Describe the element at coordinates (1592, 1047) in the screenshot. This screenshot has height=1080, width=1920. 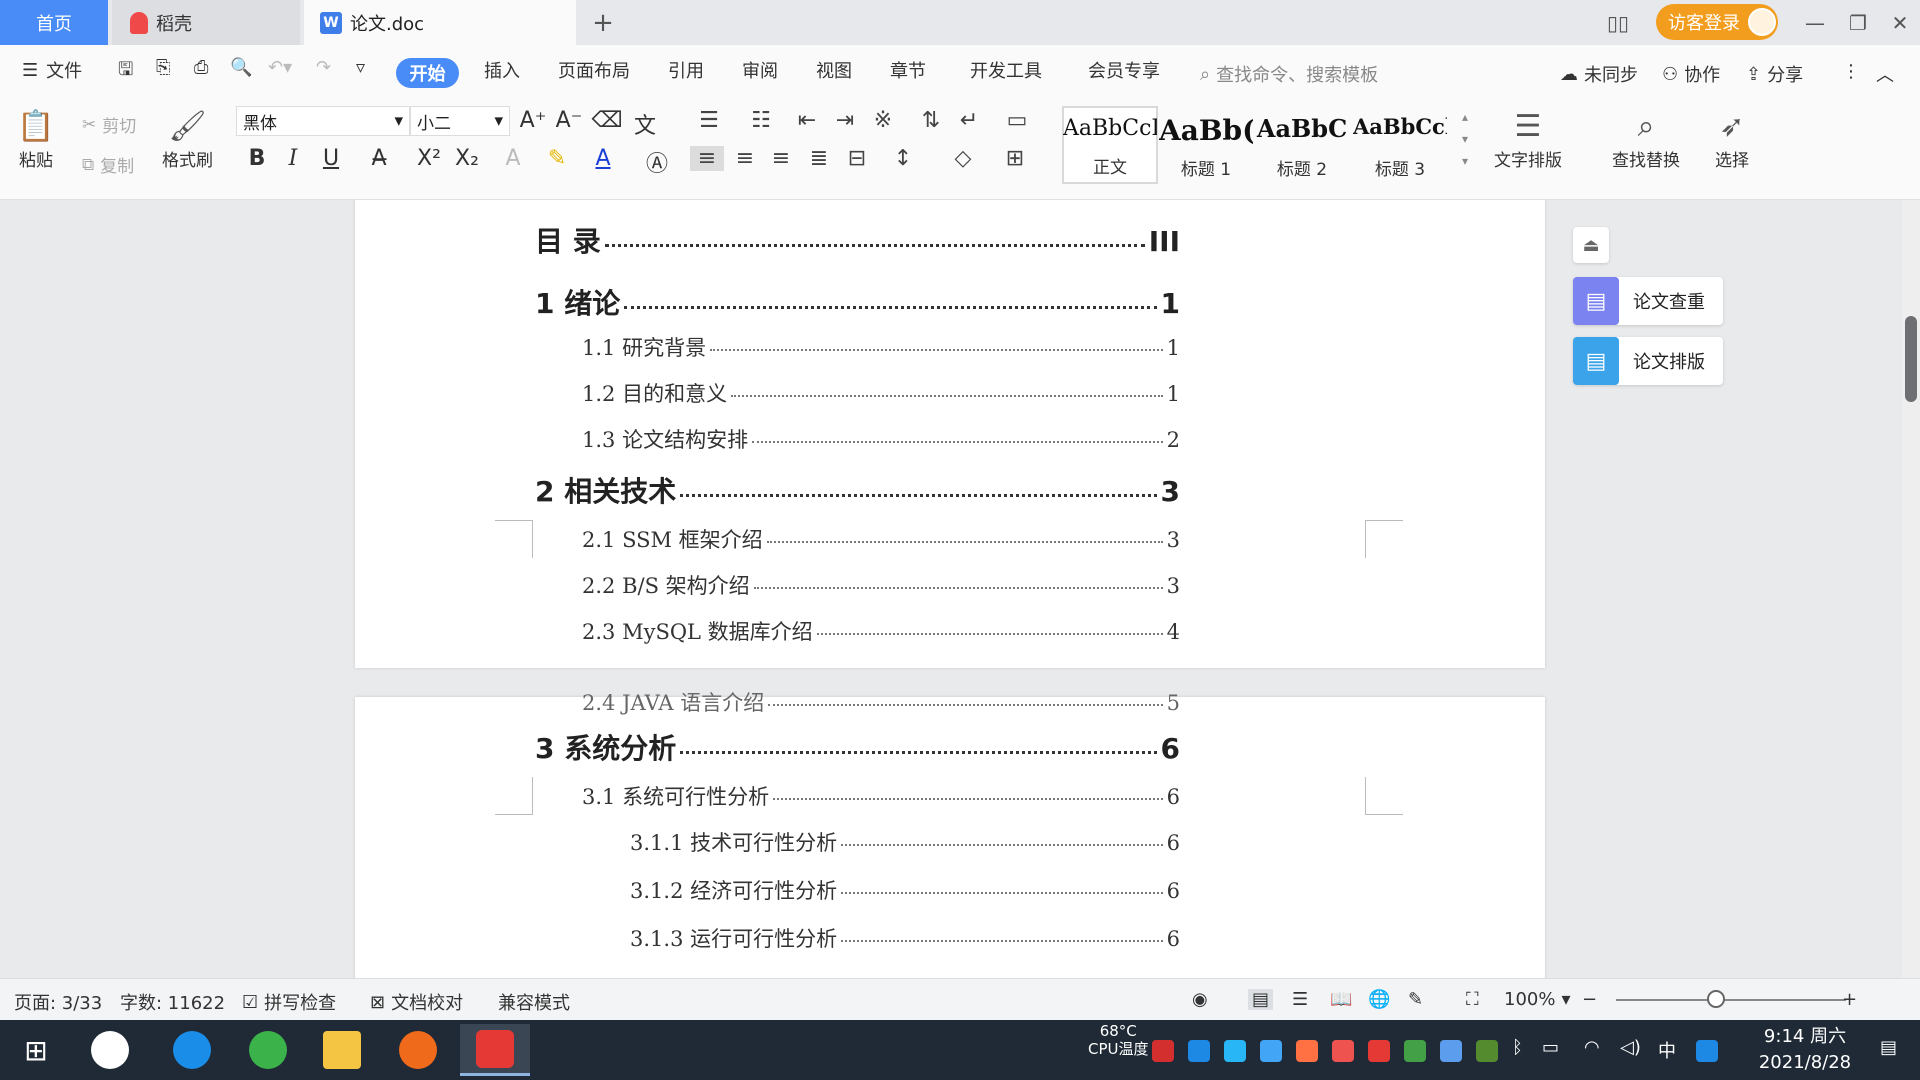
I see `wifi-icon: ◠` at that location.